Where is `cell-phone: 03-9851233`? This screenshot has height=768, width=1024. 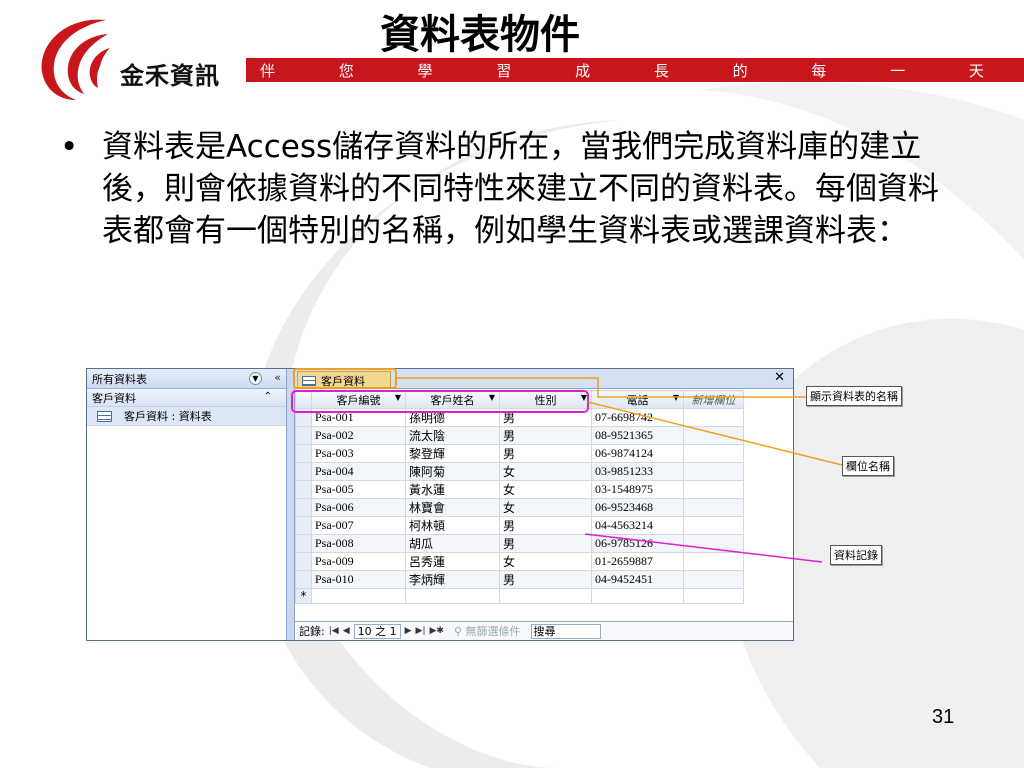
cell-phone: 03-9851233 is located at coordinates (637, 471).